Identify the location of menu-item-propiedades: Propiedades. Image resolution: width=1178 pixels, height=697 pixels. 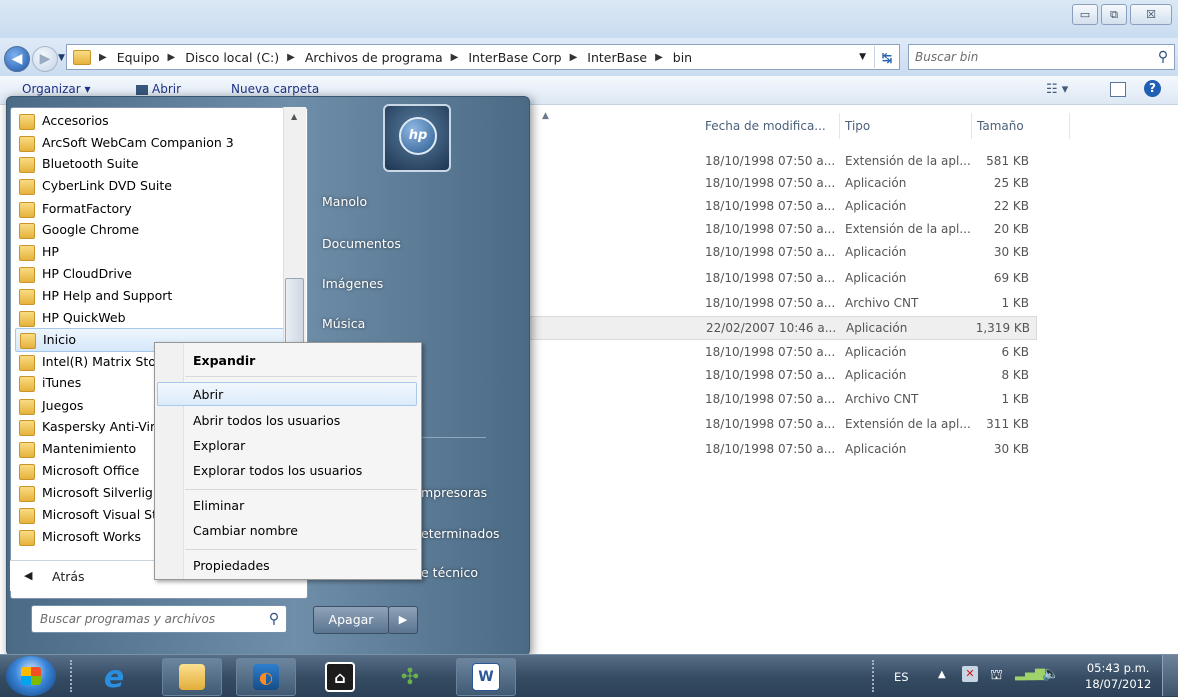
(231, 565).